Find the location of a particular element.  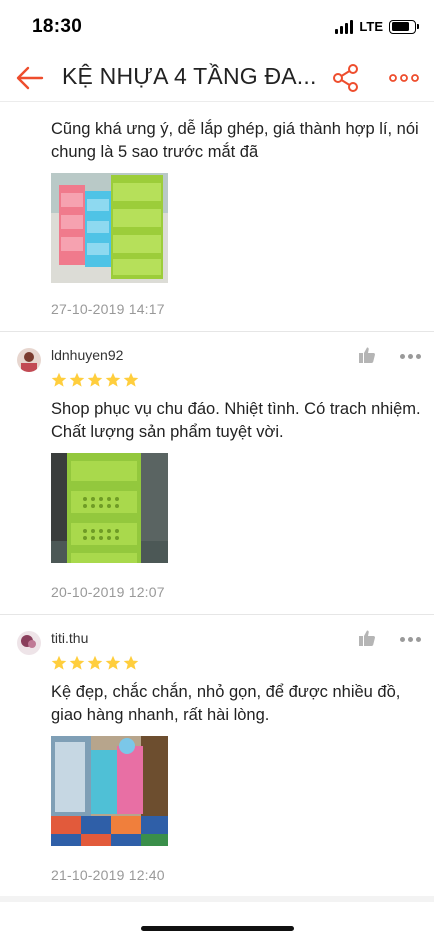

arrow-left-icon is located at coordinates (30, 78).